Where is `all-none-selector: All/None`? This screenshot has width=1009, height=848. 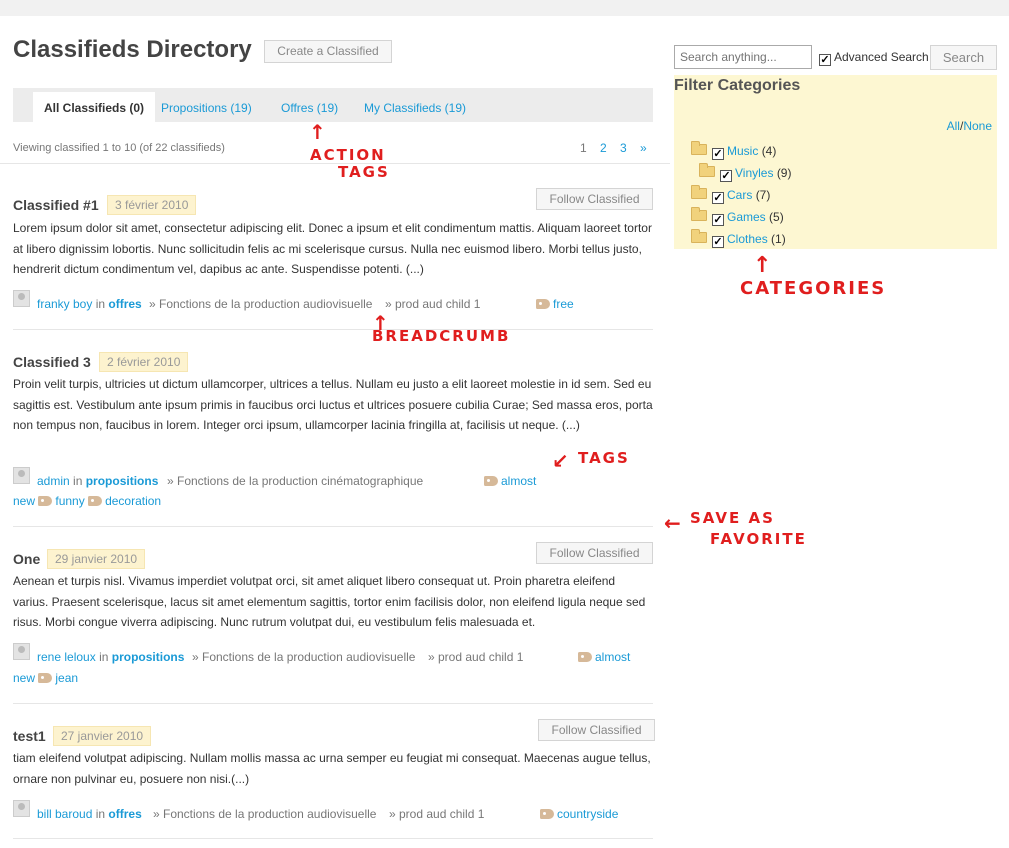
all-none-selector: All/None is located at coordinates (969, 126).